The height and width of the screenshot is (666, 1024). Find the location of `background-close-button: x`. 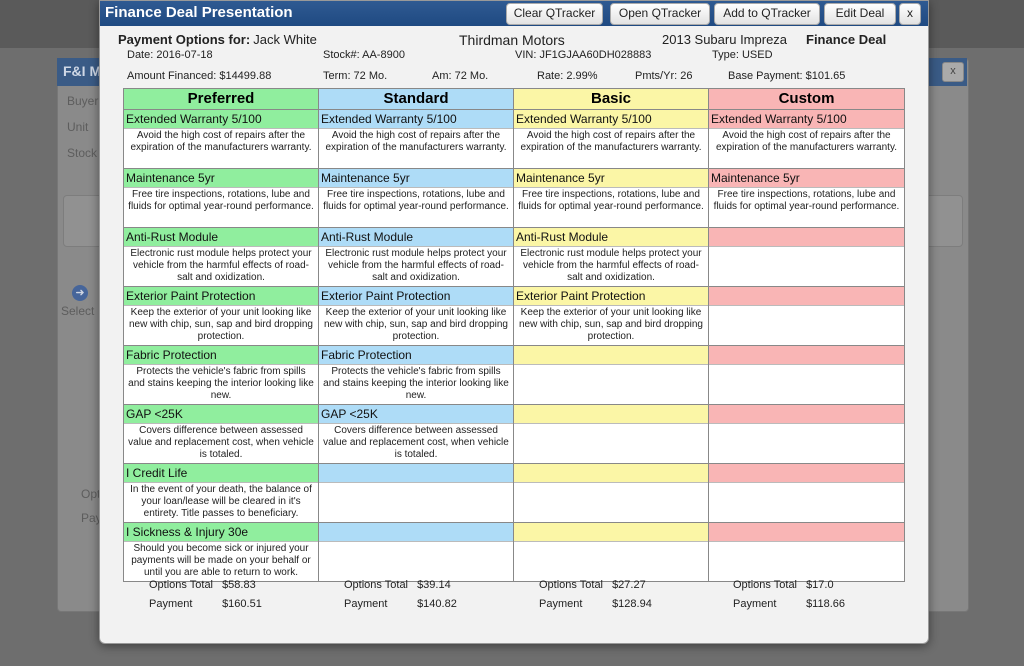

background-close-button: x is located at coordinates (953, 72).